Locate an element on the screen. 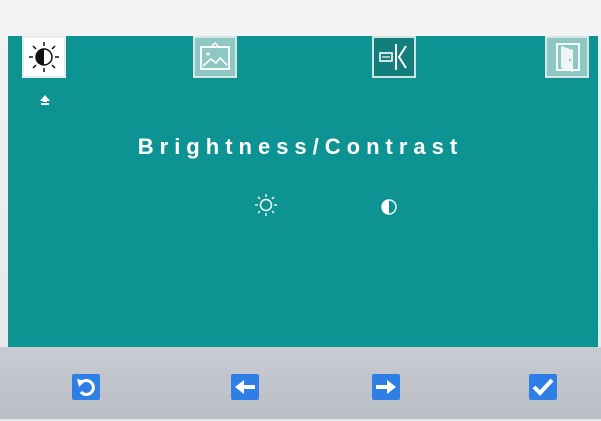  arrow-left-icon is located at coordinates (245, 387).